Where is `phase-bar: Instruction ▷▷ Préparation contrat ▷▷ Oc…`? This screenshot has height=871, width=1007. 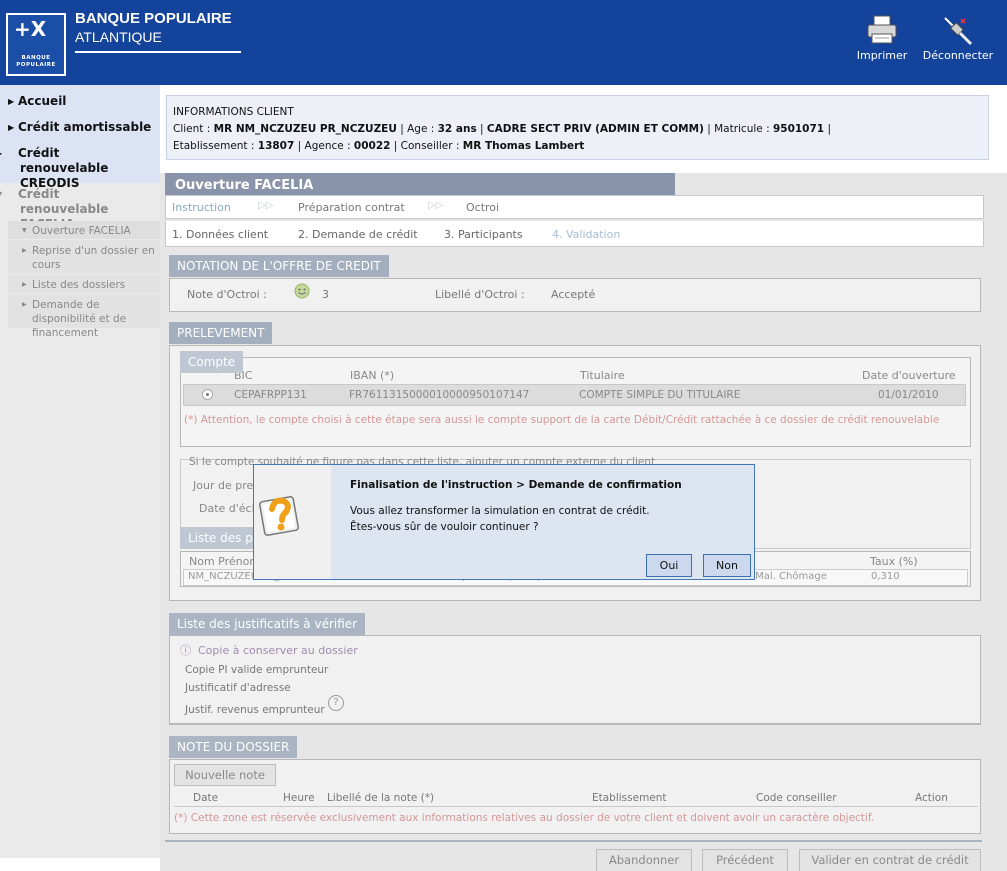 phase-bar: Instruction ▷▷ Préparation contrat ▷▷ Oc… is located at coordinates (574, 207).